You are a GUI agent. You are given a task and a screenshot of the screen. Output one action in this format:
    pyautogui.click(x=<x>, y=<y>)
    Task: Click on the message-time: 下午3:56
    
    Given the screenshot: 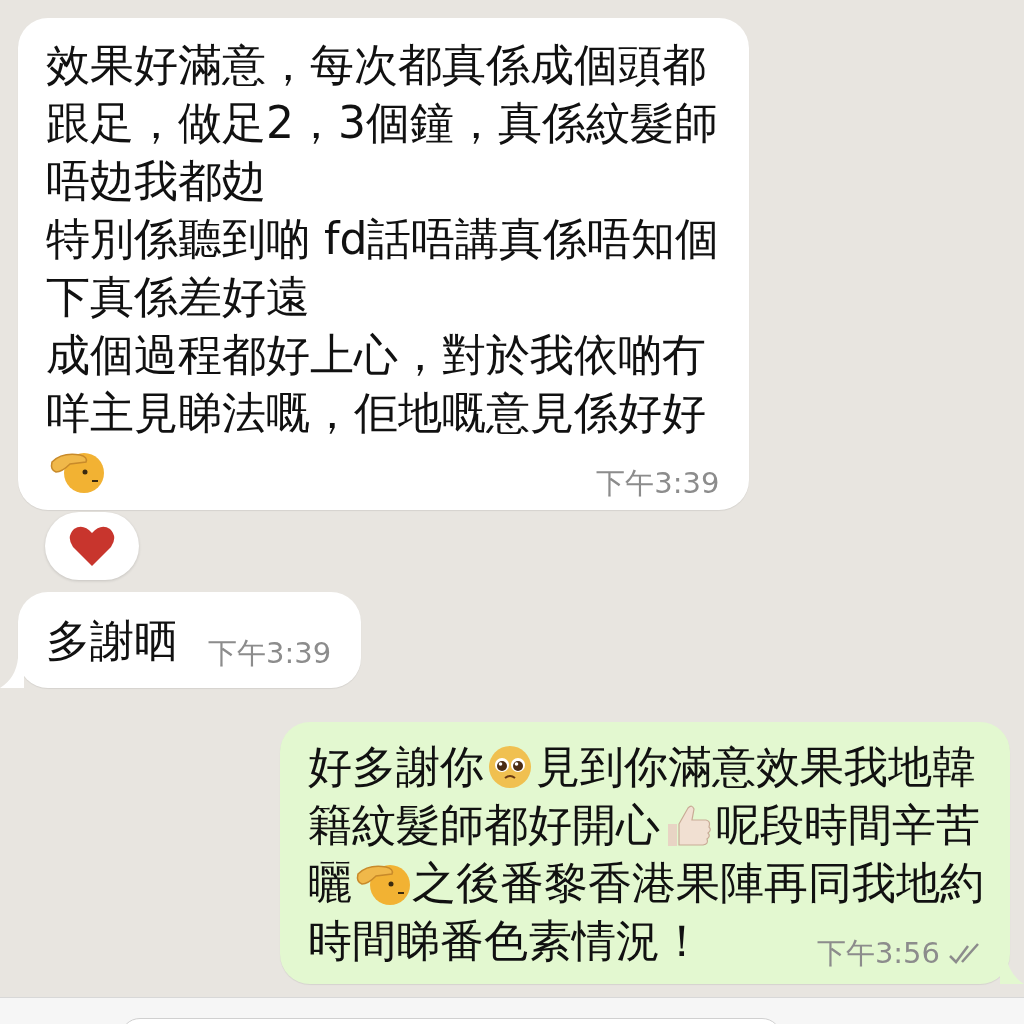 What is the action you would take?
    pyautogui.click(x=878, y=953)
    